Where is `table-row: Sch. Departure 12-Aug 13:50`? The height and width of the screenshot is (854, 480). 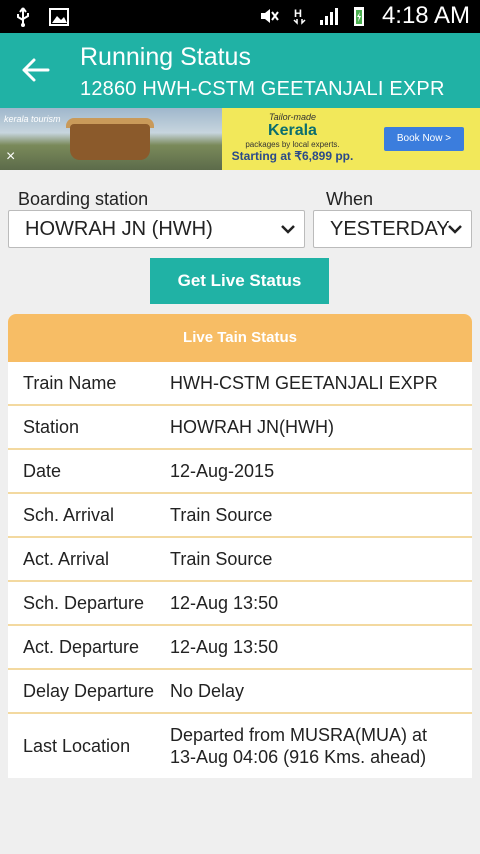
table-row: Sch. Departure 12-Aug 13:50 is located at coordinates (240, 604).